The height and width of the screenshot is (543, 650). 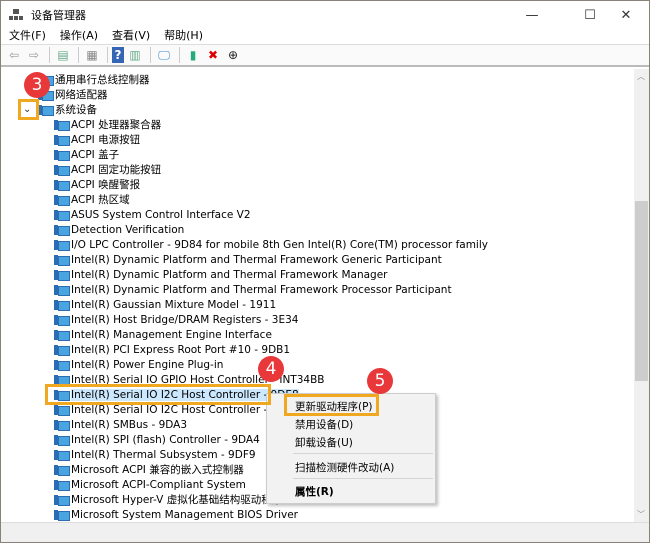 What do you see at coordinates (28, 109) in the screenshot?
I see `highlight-box-chevron` at bounding box center [28, 109].